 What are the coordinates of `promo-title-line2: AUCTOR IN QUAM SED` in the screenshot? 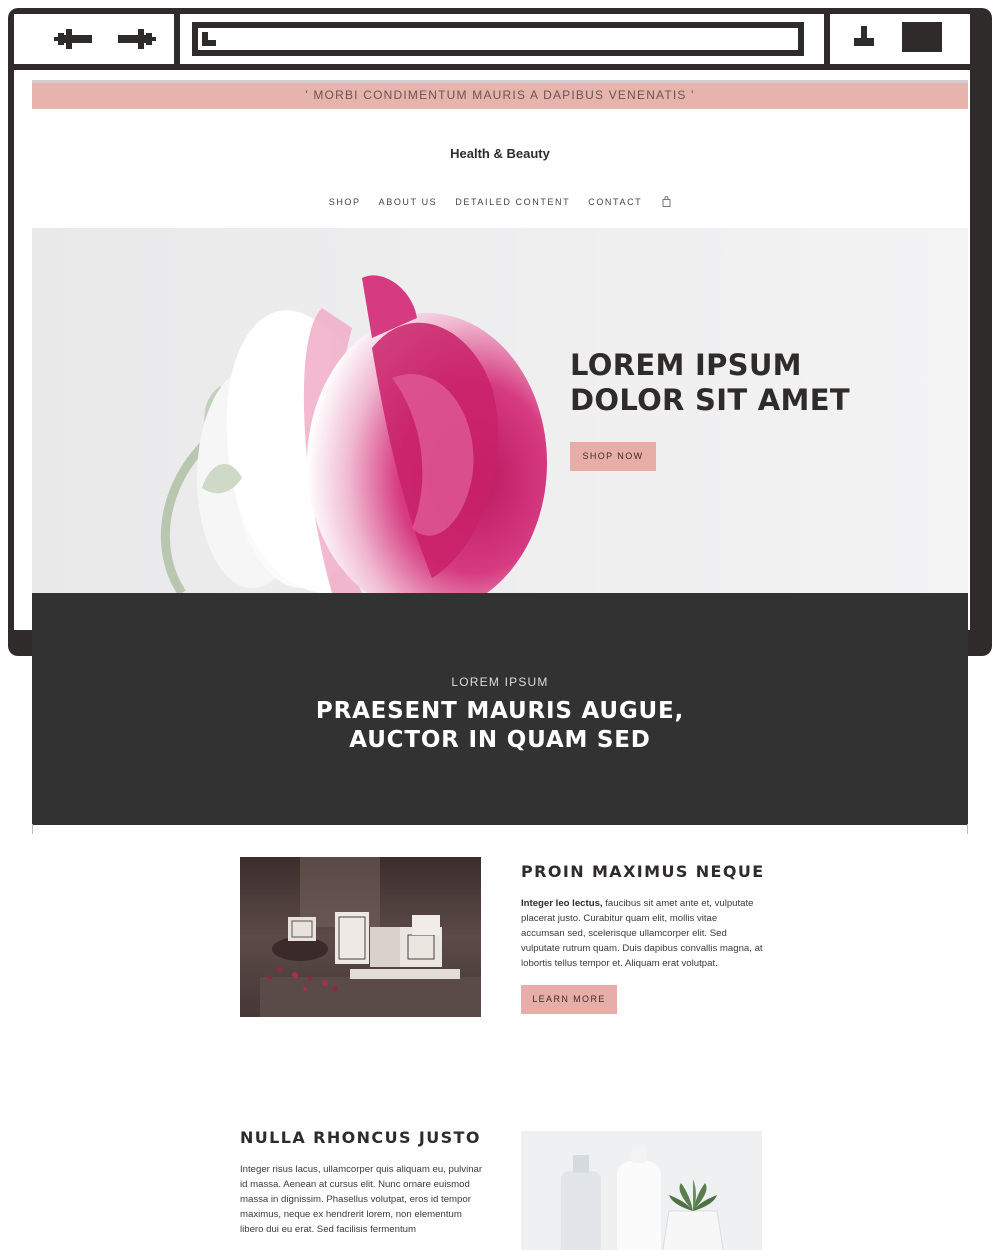 It's located at (500, 740).